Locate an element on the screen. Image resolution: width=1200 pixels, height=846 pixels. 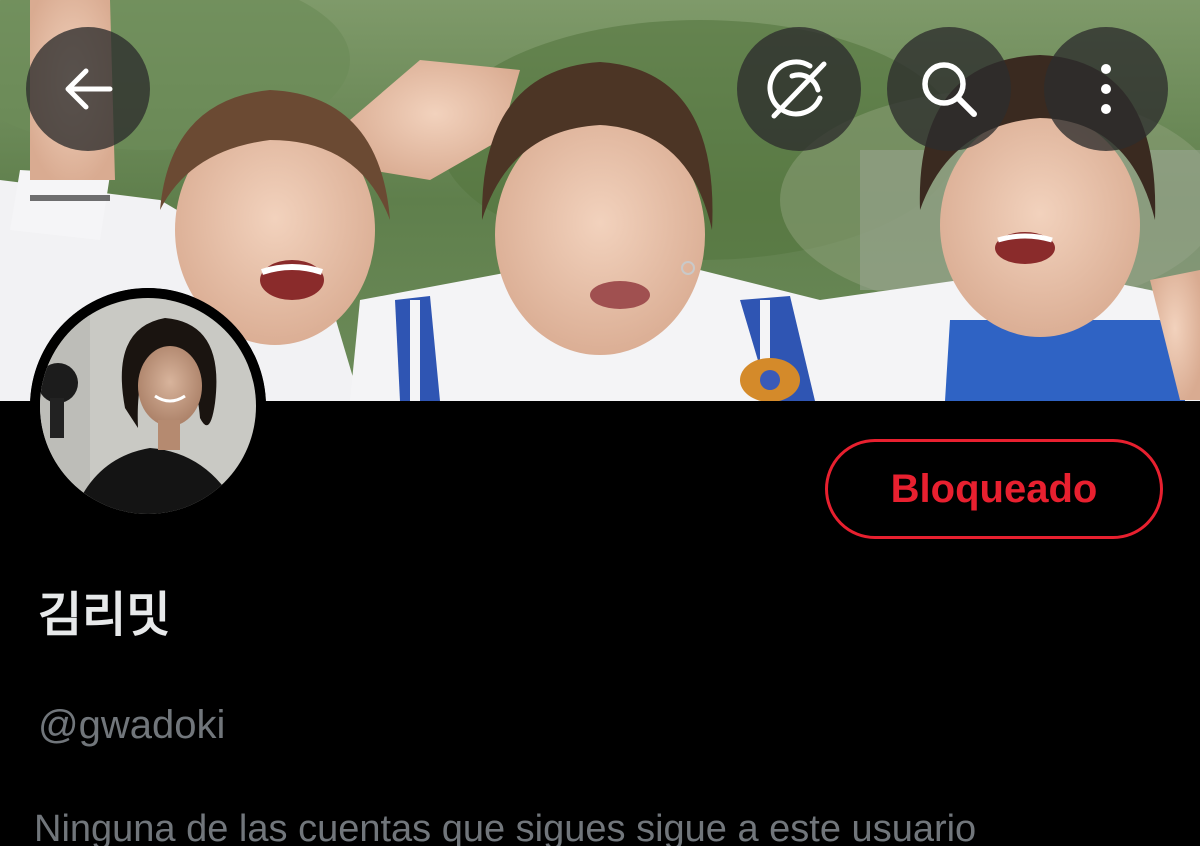
profile-handle: @gwadoki is located at coordinates (132, 725).